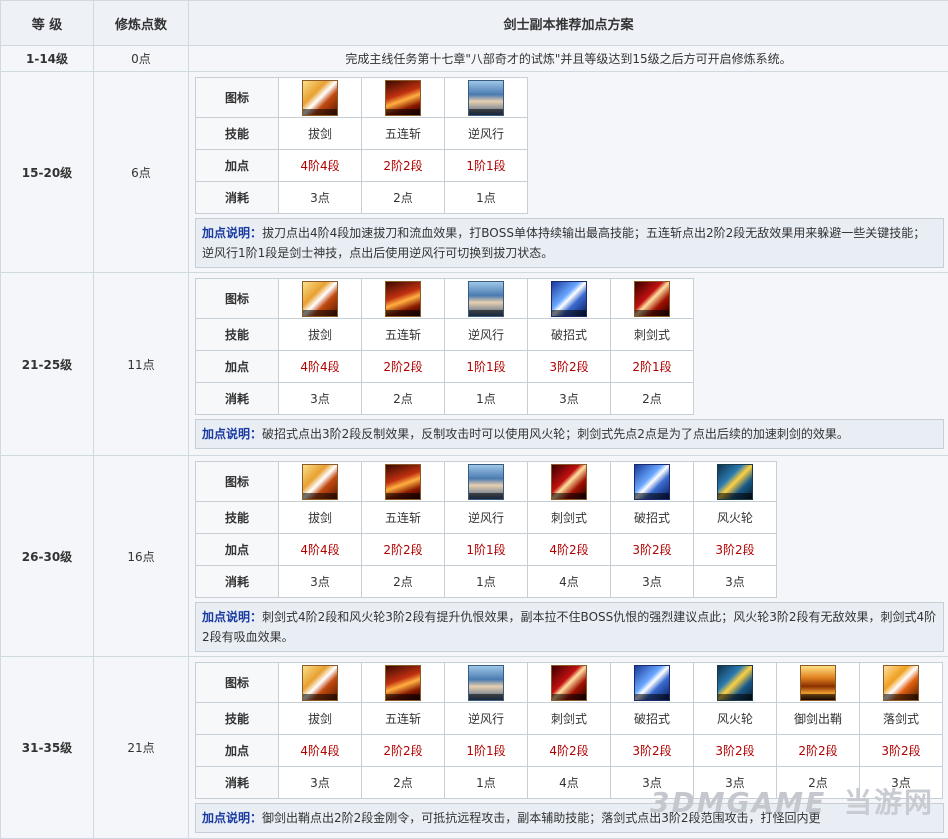  What do you see at coordinates (320, 299) in the screenshot?
I see `sword-icon` at bounding box center [320, 299].